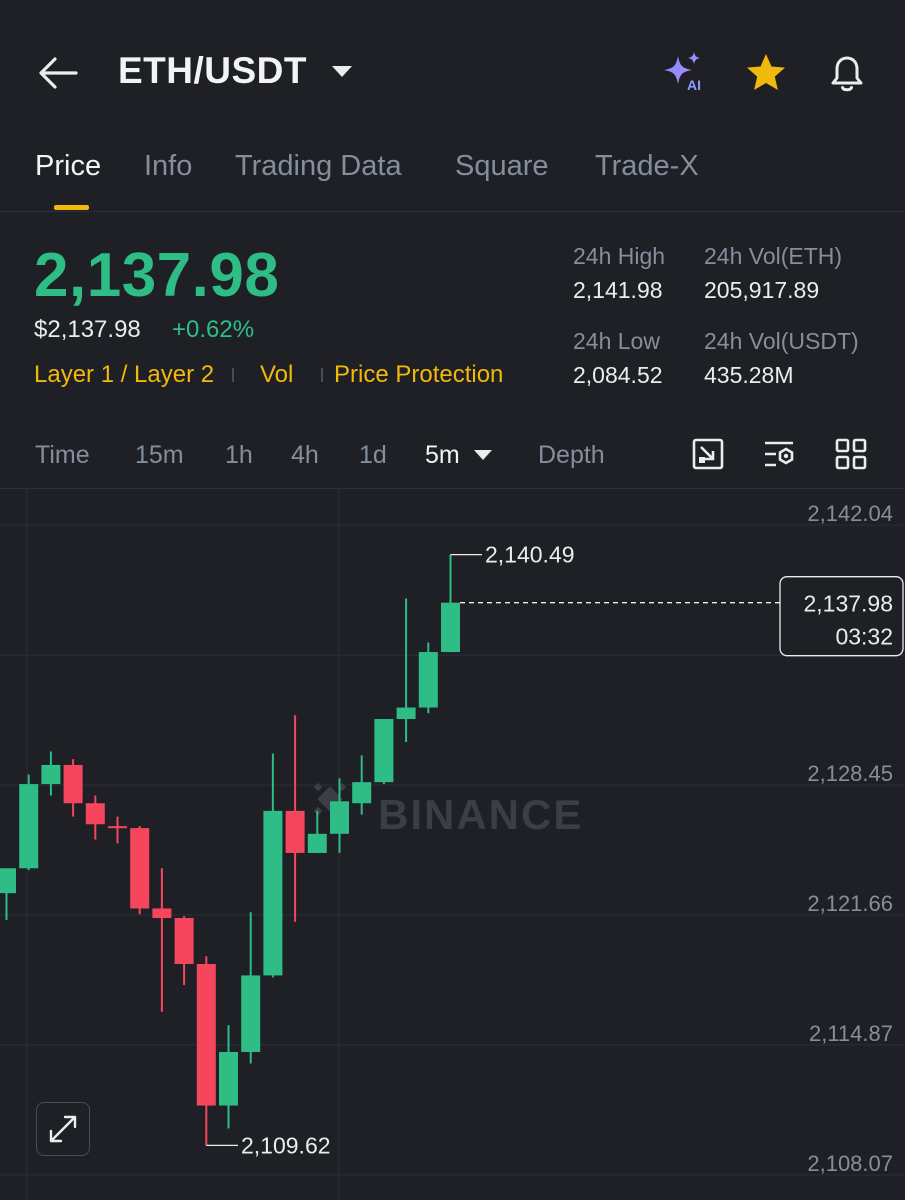 The image size is (905, 1200). Describe the element at coordinates (618, 290) in the screenshot. I see `high-value: 2,141.98` at that location.